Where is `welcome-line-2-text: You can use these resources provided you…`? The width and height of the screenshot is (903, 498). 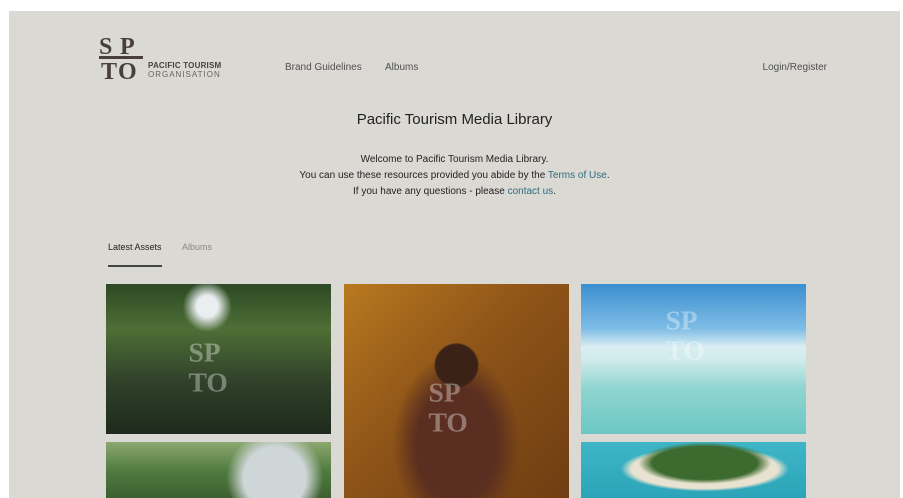 welcome-line-2-text: You can use these resources provided you… is located at coordinates (423, 175).